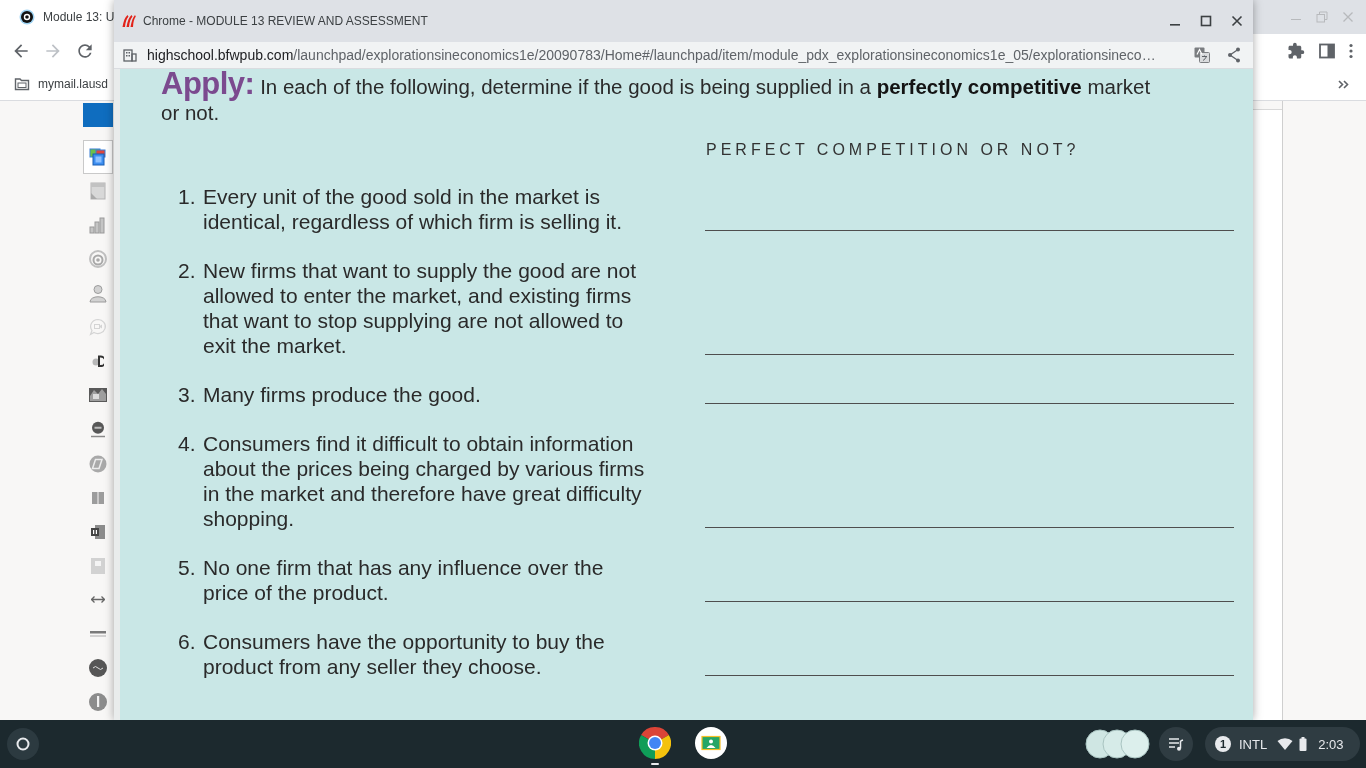  What do you see at coordinates (98, 463) in the screenshot?
I see `swirl-icon` at bounding box center [98, 463].